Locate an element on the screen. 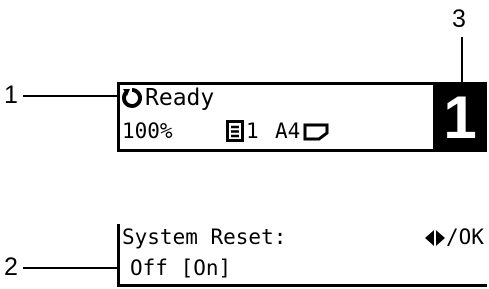 The width and height of the screenshot is (489, 289). callout-number-3: 3 is located at coordinates (459, 19).